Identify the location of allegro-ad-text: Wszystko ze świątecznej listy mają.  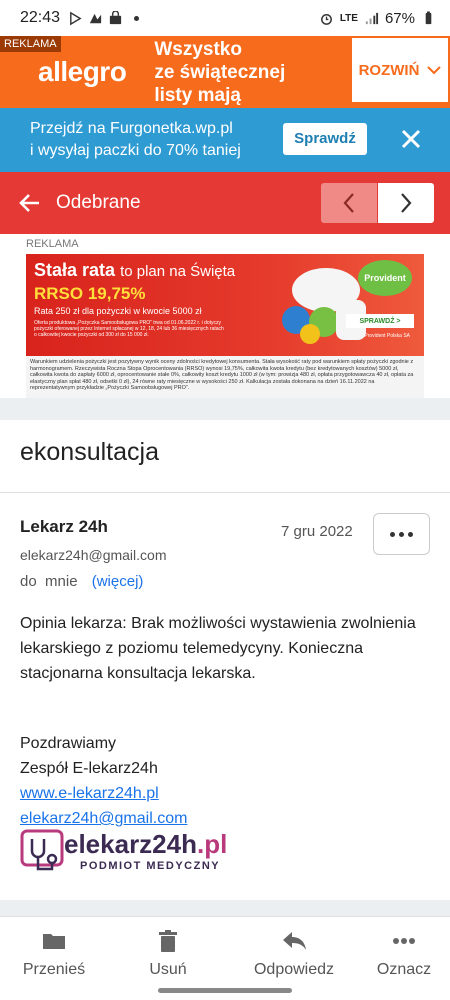
(229, 72).